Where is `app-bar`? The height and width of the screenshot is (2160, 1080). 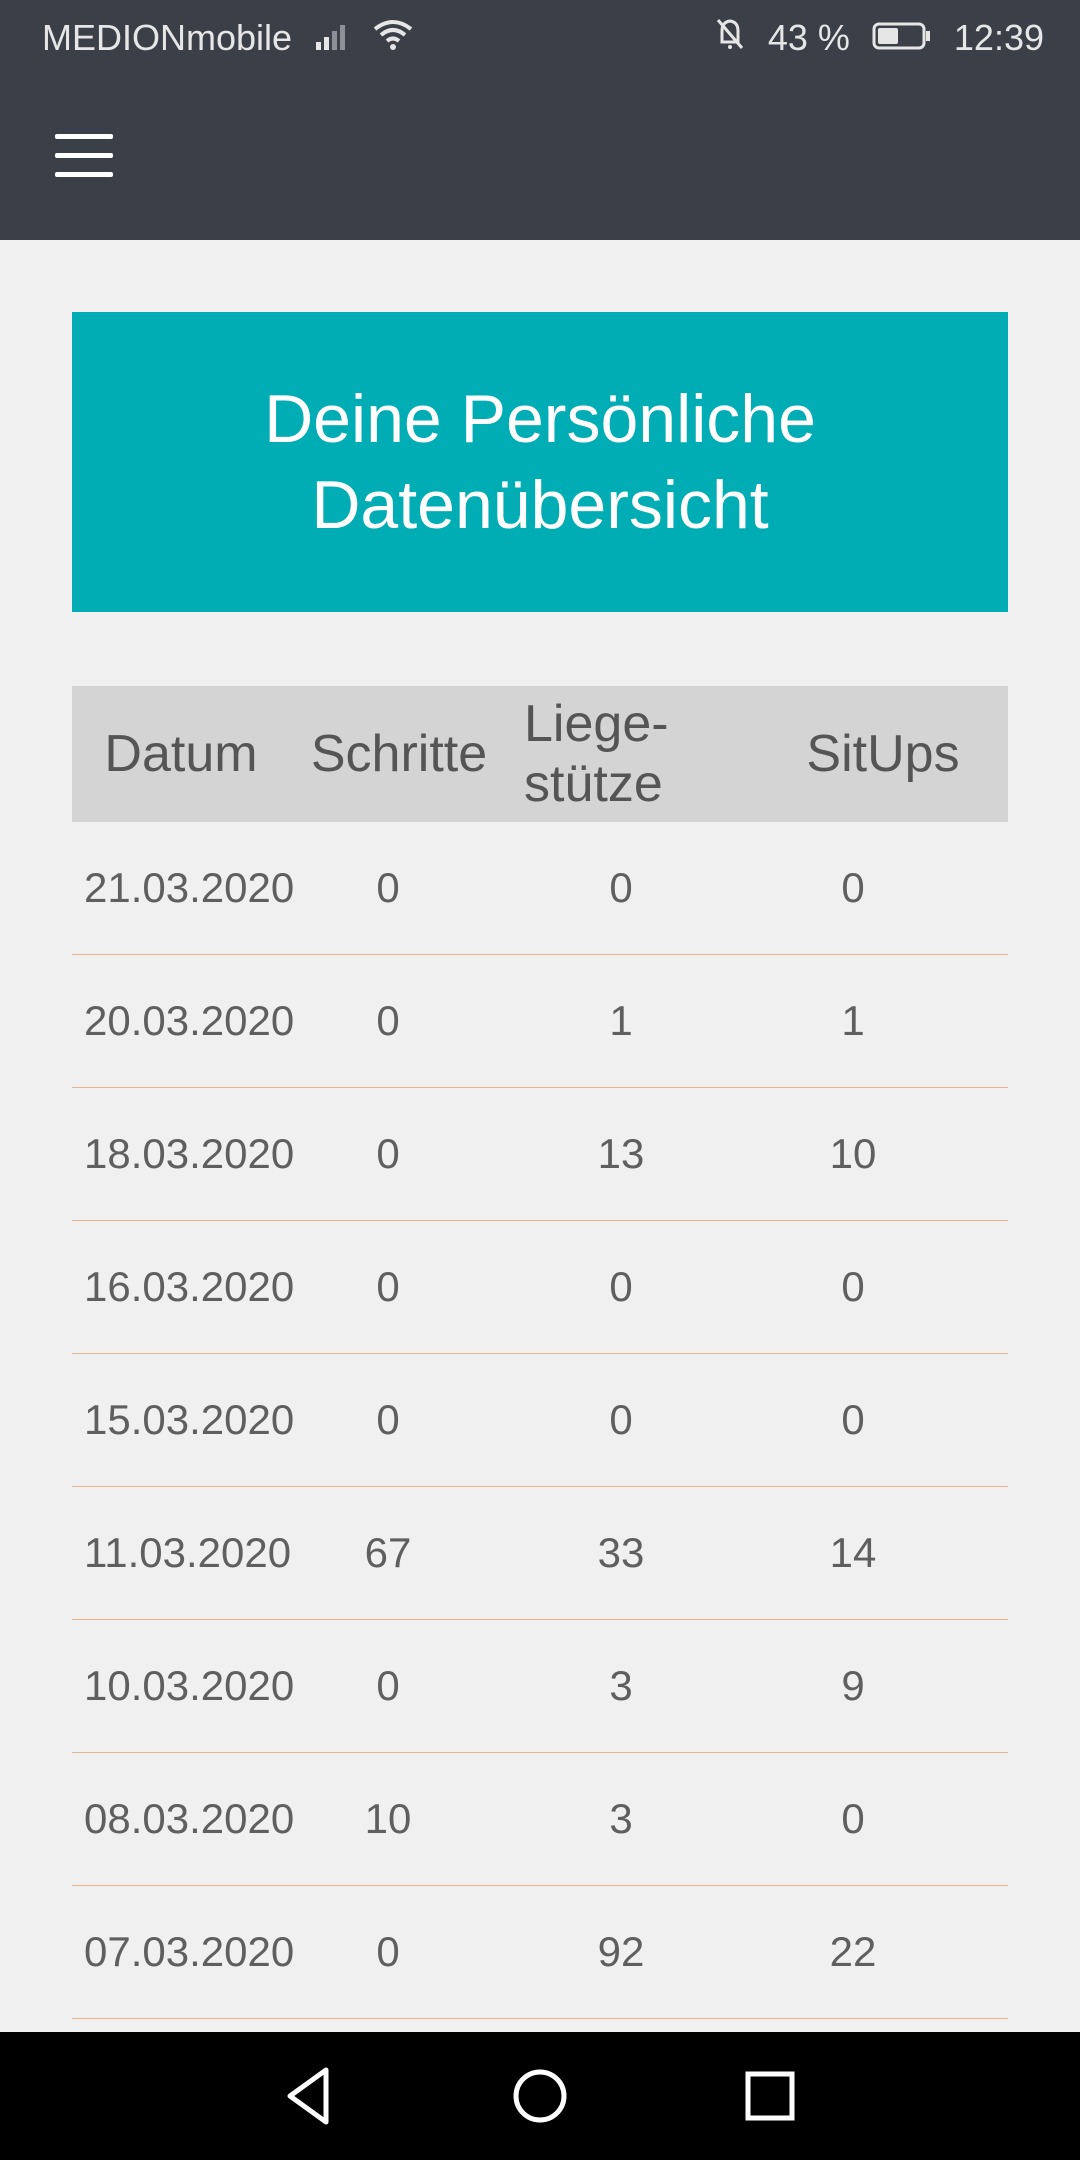
app-bar is located at coordinates (540, 158).